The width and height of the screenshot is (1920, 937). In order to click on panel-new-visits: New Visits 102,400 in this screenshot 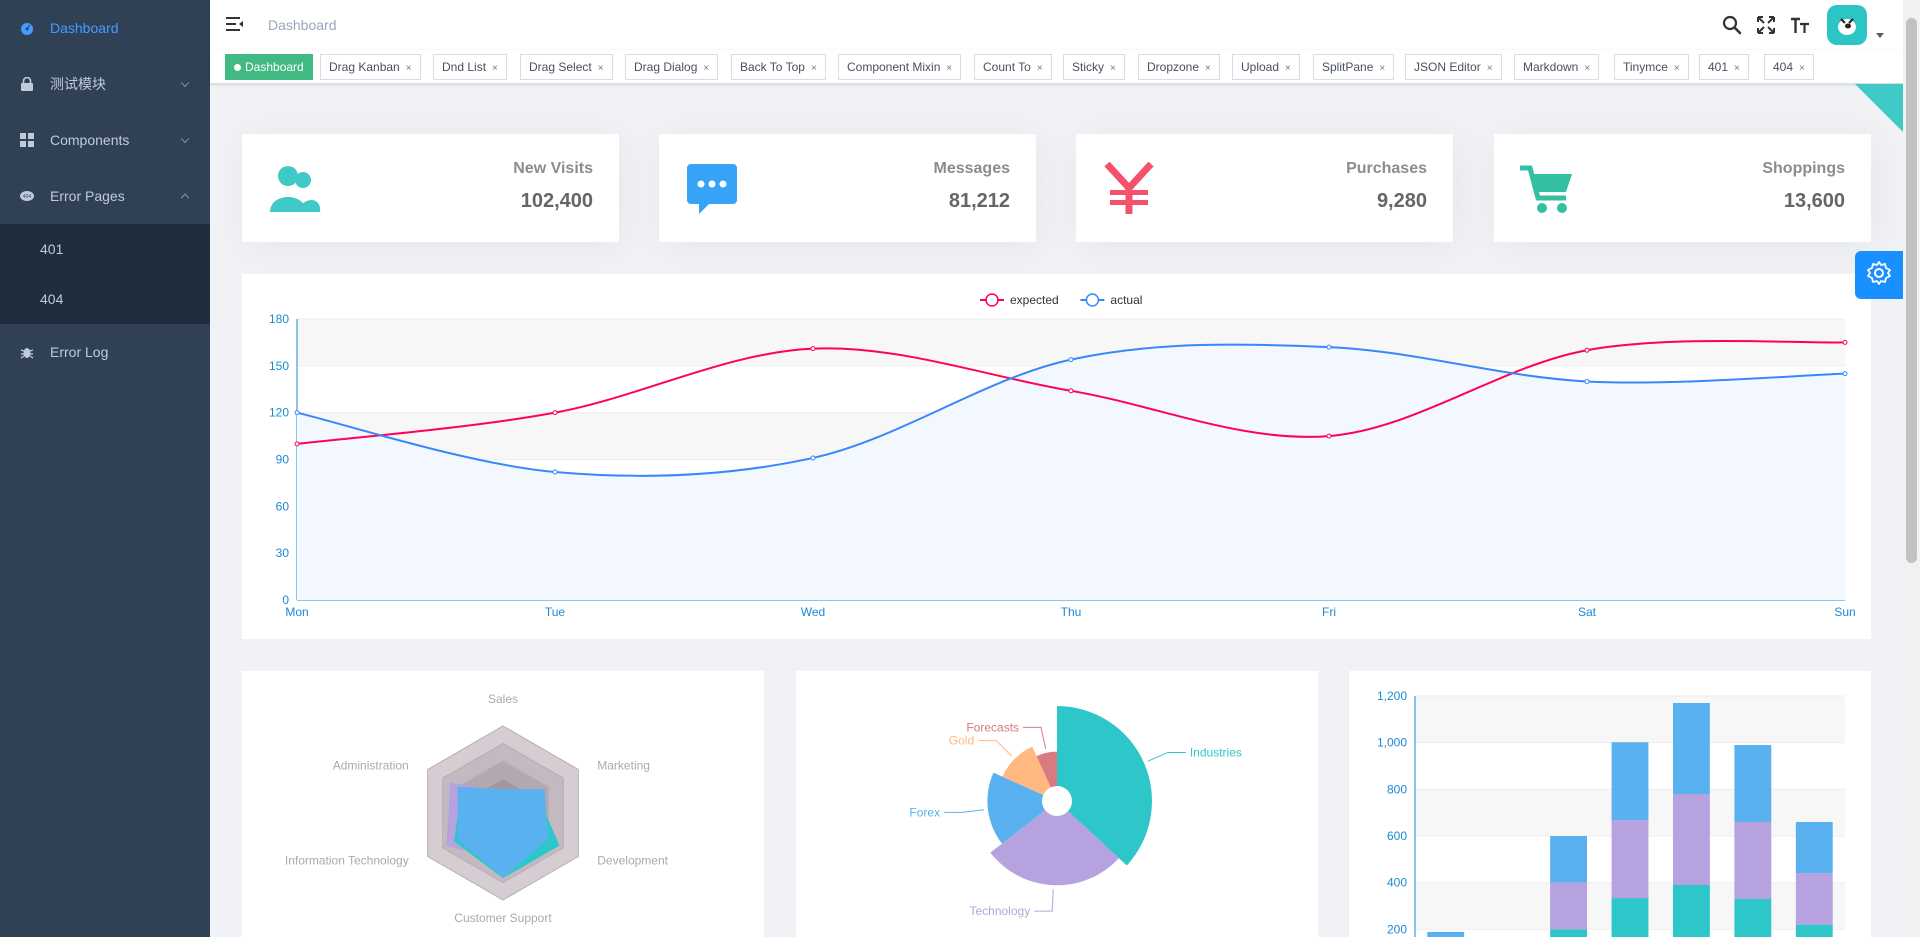, I will do `click(430, 188)`.